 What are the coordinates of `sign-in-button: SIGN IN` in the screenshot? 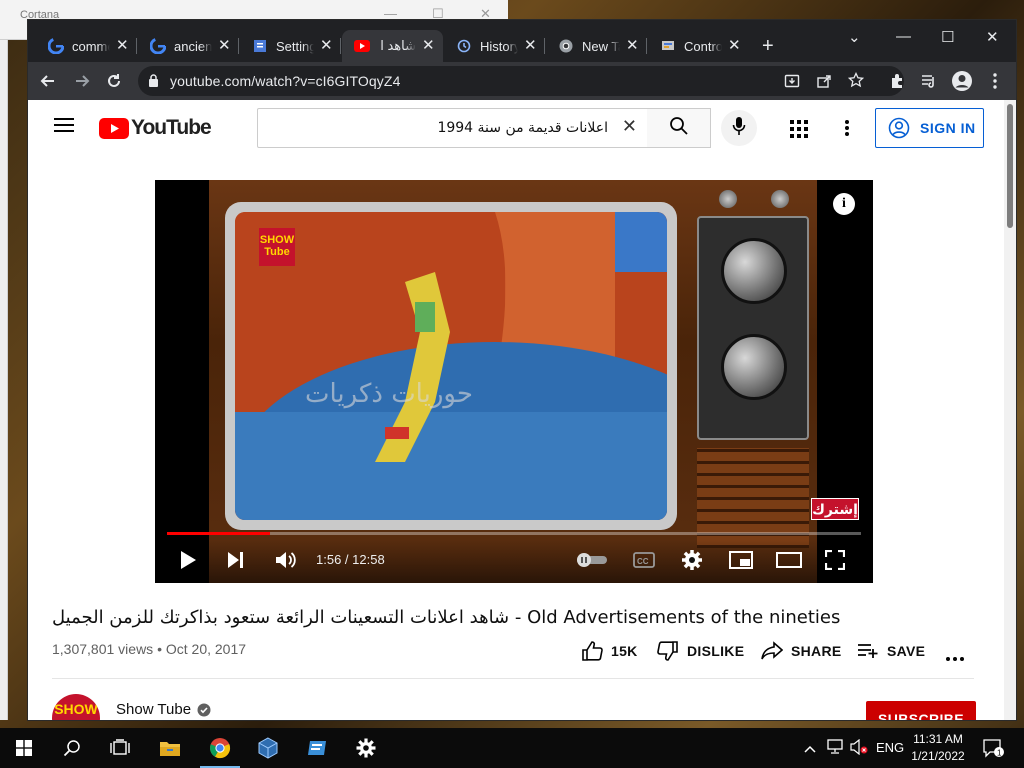 It's located at (929, 128).